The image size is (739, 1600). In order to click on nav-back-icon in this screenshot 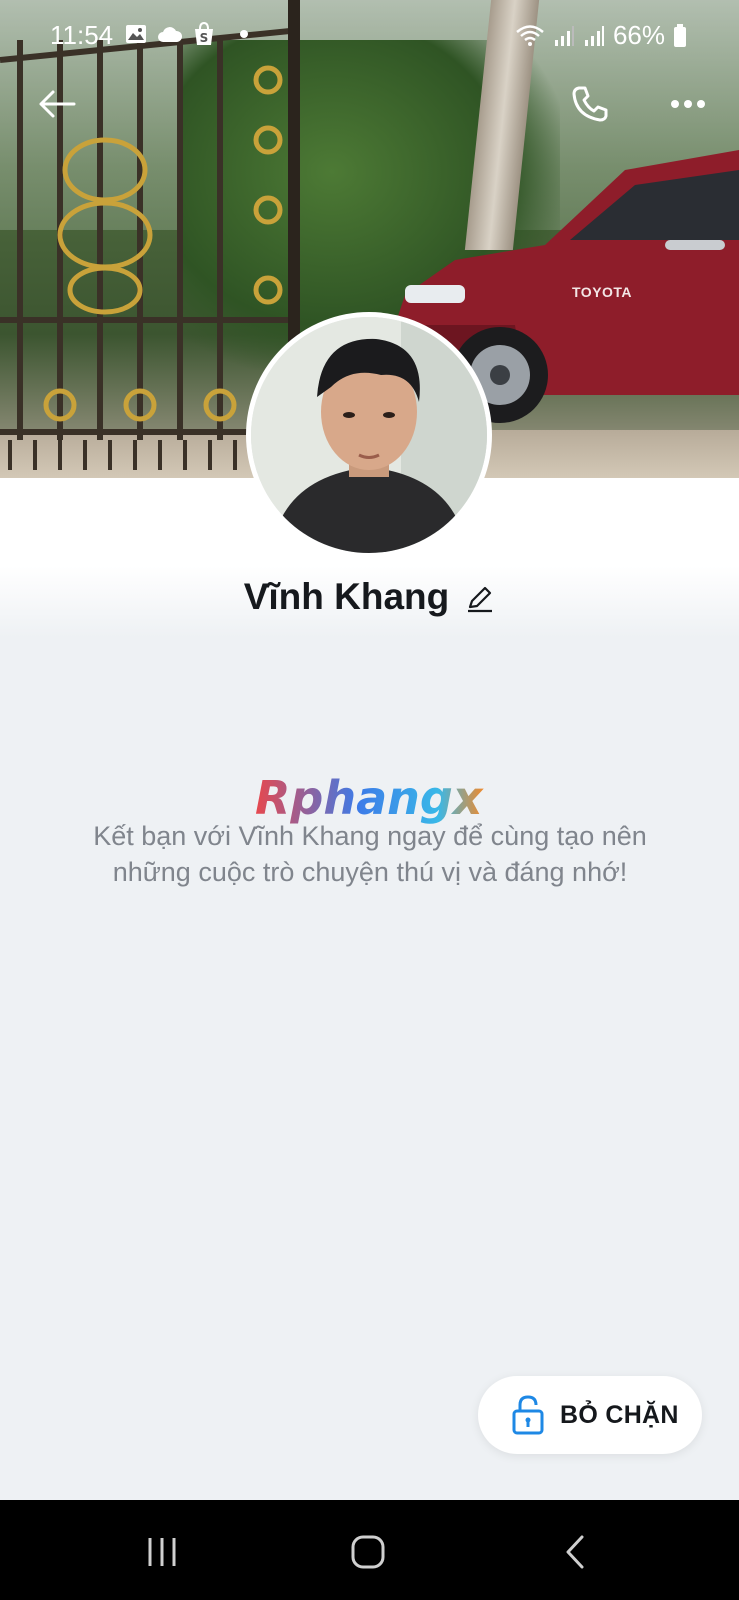, I will do `click(575, 1552)`.